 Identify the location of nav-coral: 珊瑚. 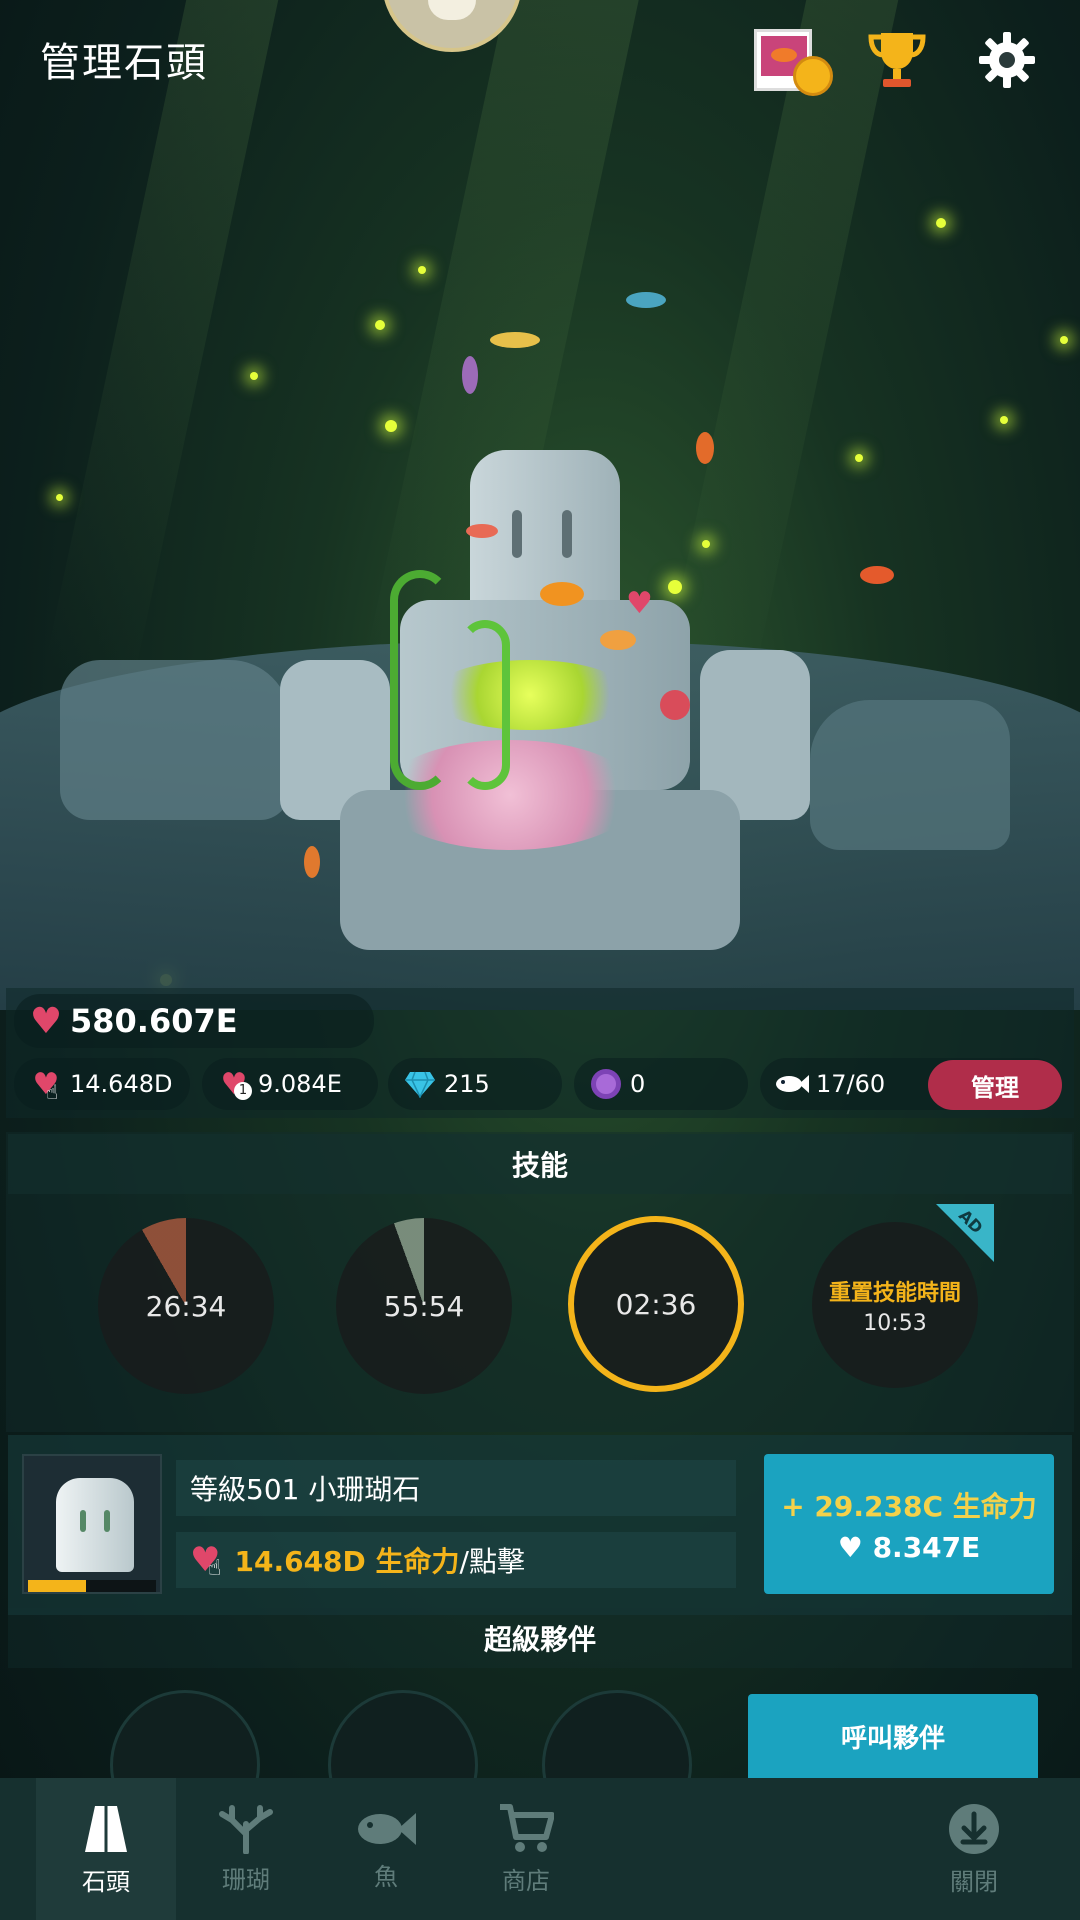
(246, 1849).